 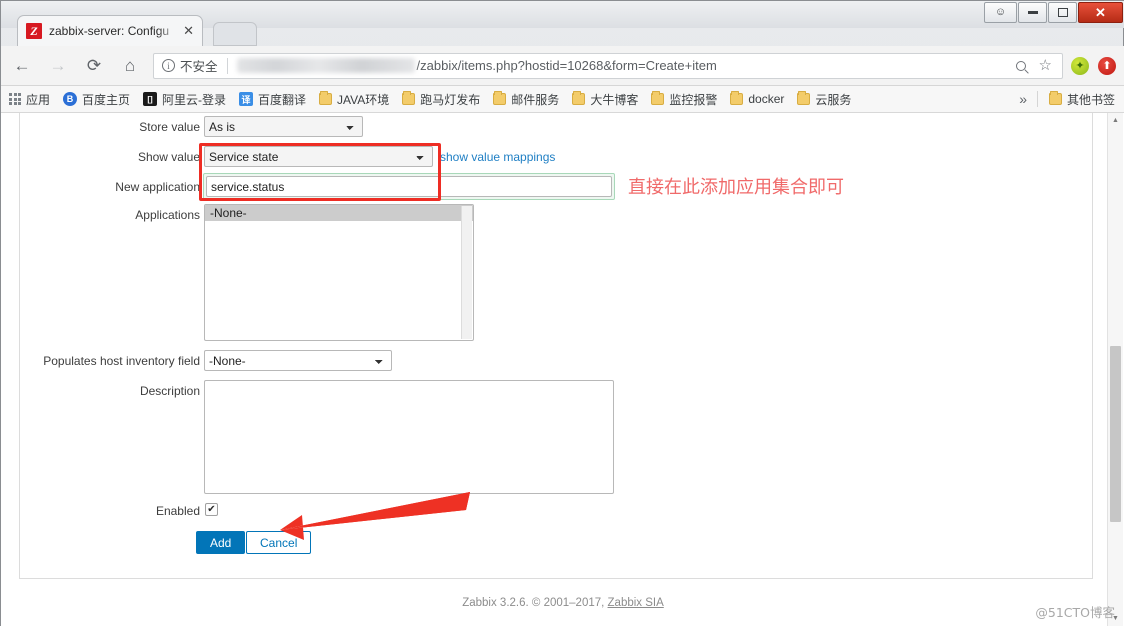 What do you see at coordinates (121, 361) in the screenshot?
I see `host-inventory-label: Populates host inventory field` at bounding box center [121, 361].